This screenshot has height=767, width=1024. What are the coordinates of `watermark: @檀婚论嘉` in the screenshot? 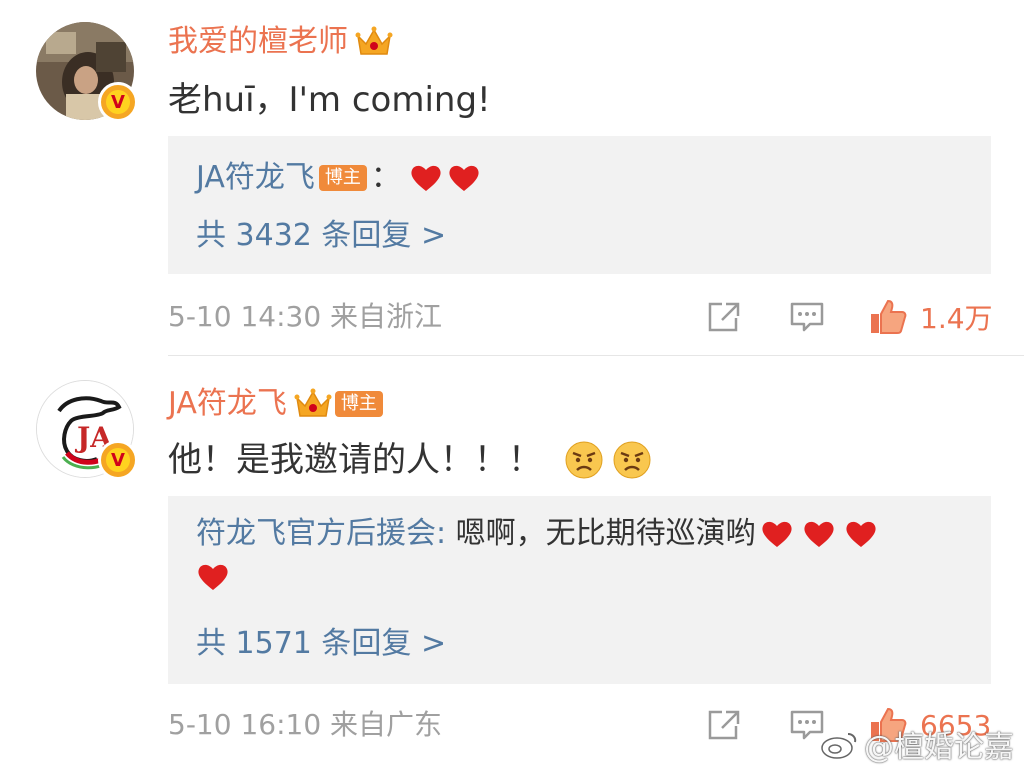 It's located at (917, 744).